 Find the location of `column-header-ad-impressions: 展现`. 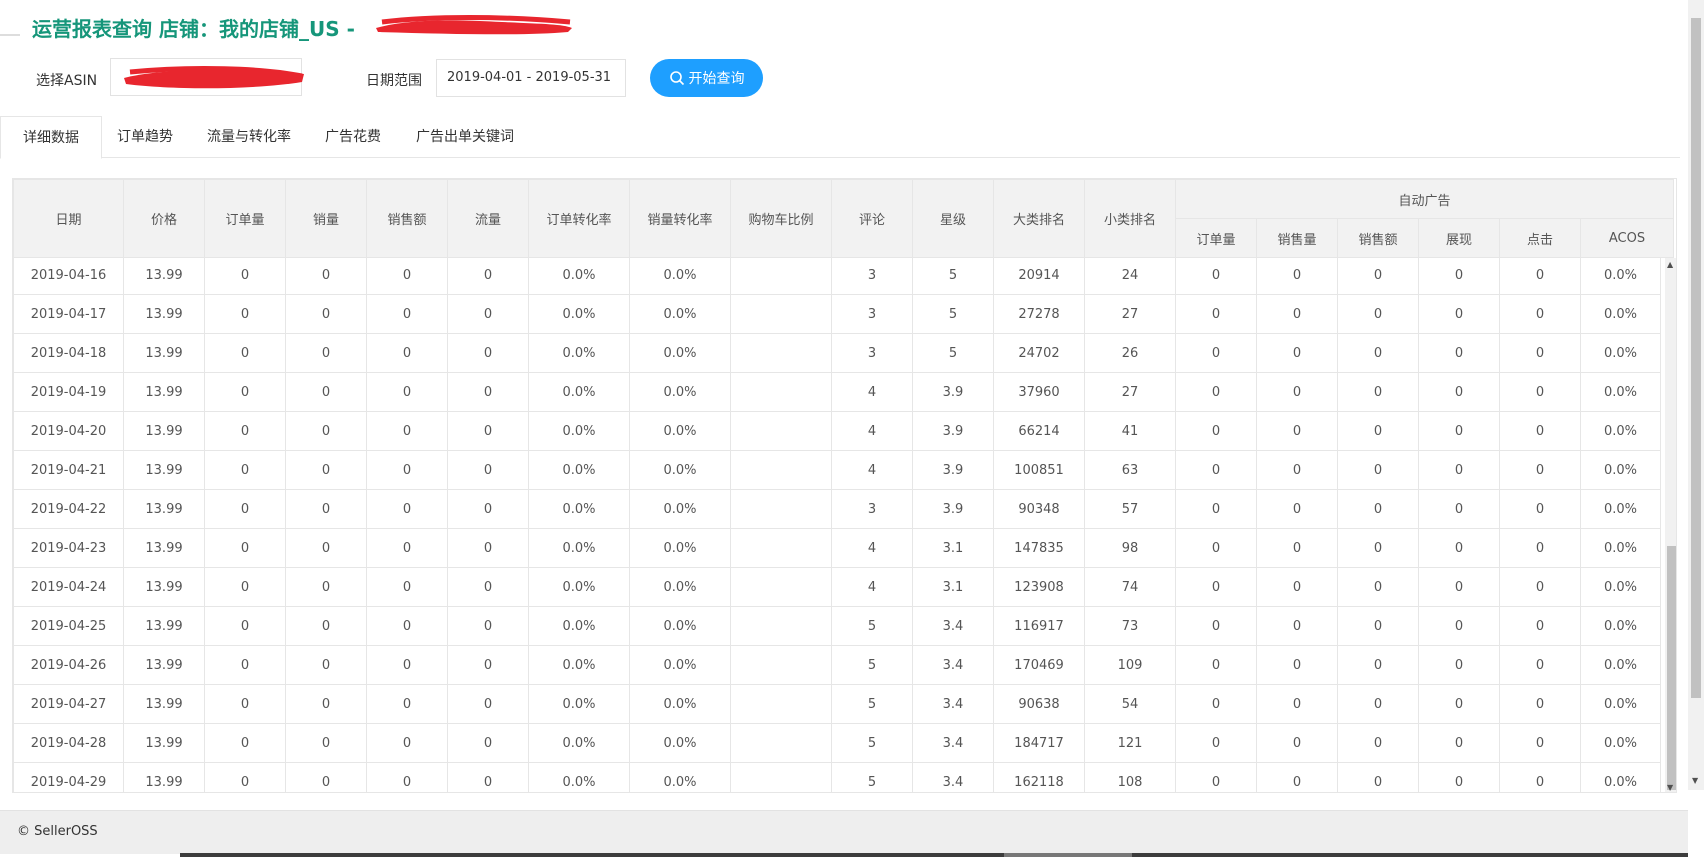

column-header-ad-impressions: 展现 is located at coordinates (1459, 238).